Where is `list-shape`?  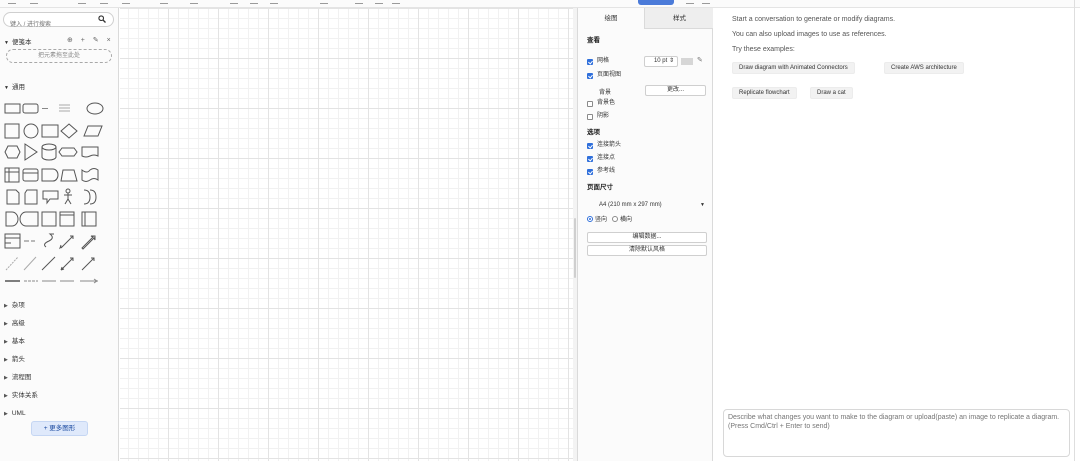
list-shape is located at coordinates (12, 241).